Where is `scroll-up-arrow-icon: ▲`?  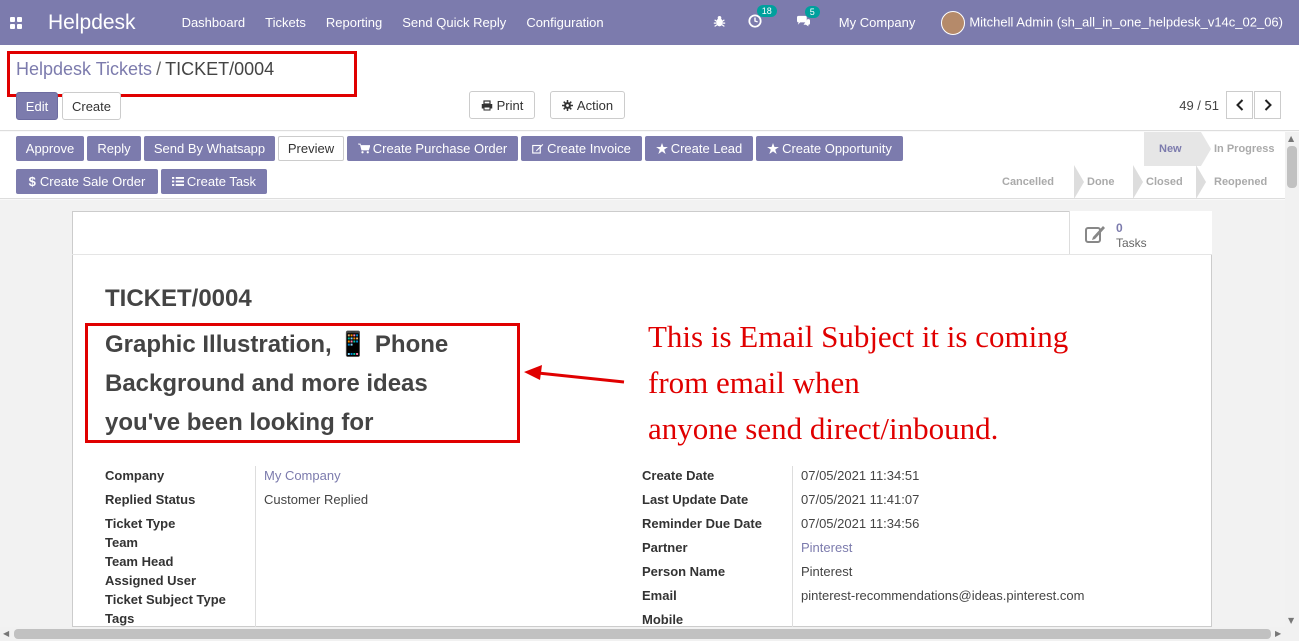 scroll-up-arrow-icon: ▲ is located at coordinates (1291, 138).